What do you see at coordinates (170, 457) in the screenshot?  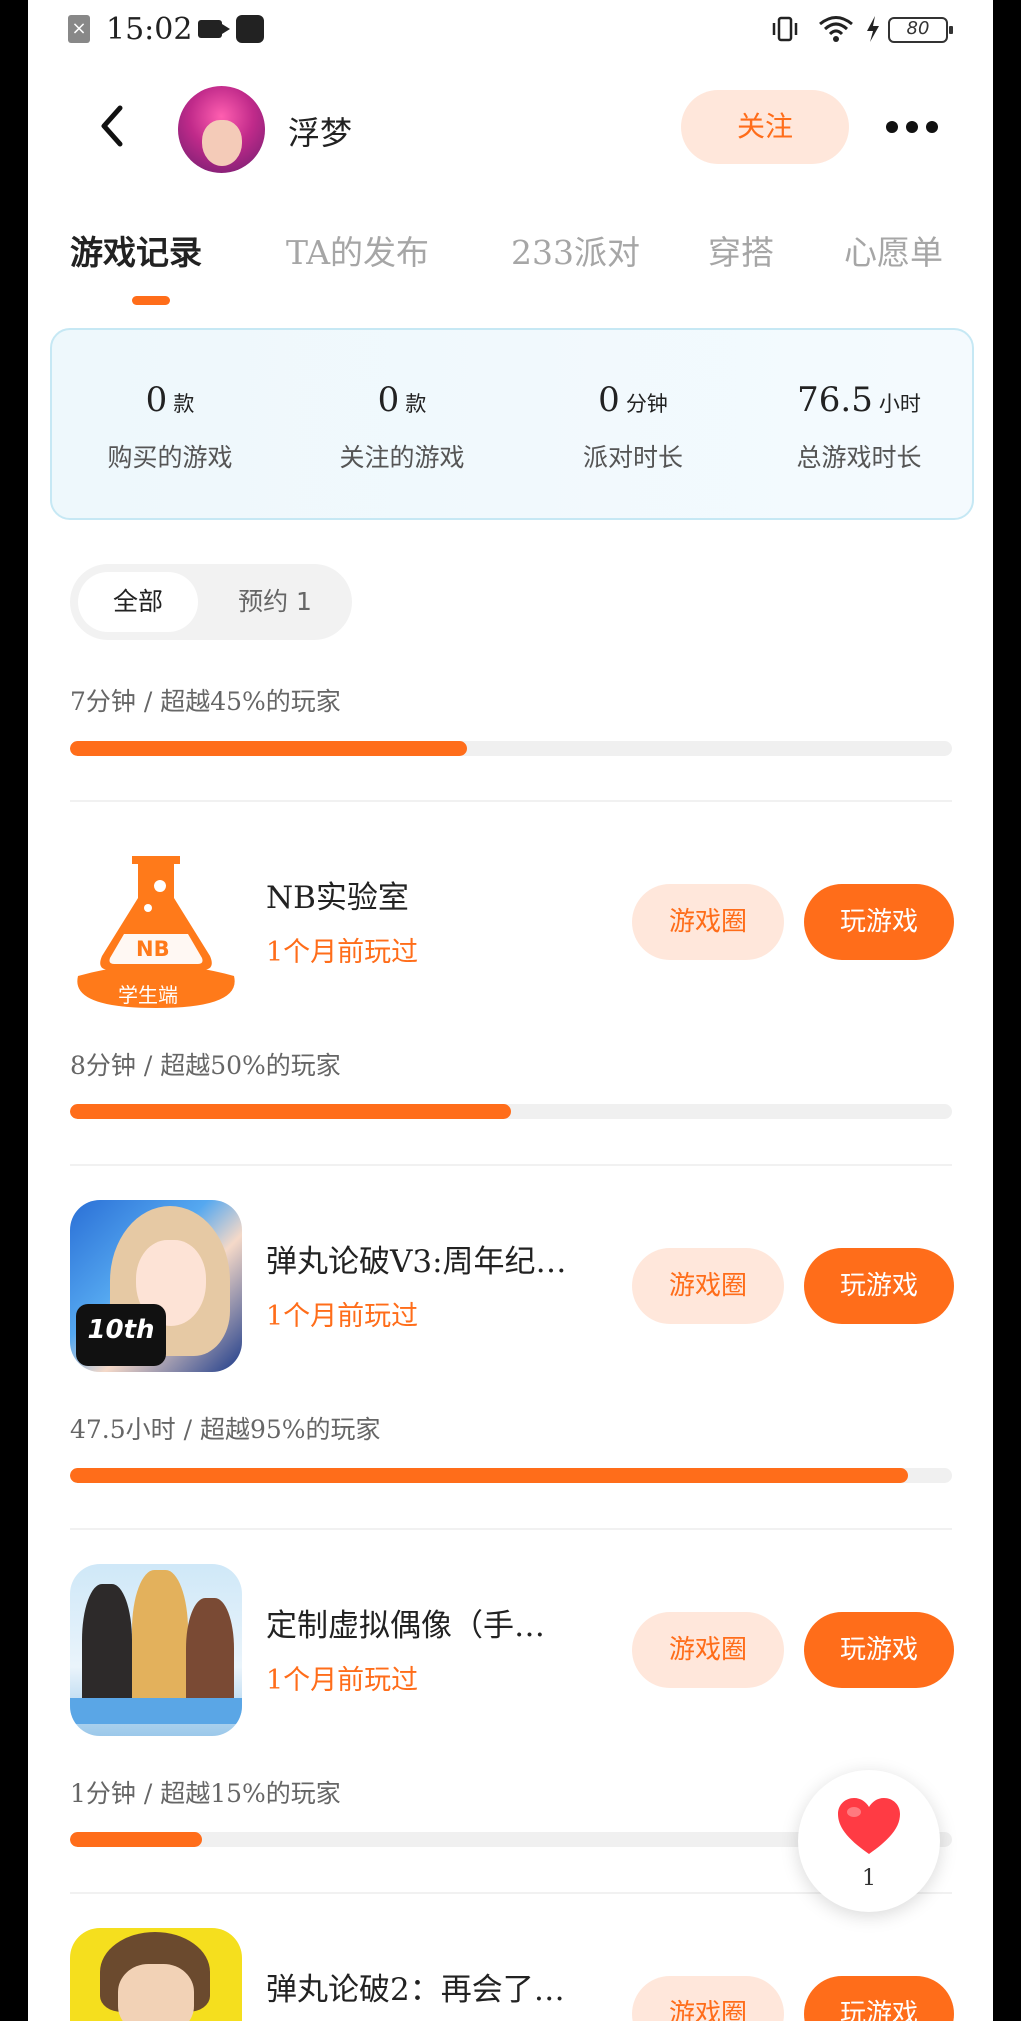 I see `stat-label: 购买的游戏` at bounding box center [170, 457].